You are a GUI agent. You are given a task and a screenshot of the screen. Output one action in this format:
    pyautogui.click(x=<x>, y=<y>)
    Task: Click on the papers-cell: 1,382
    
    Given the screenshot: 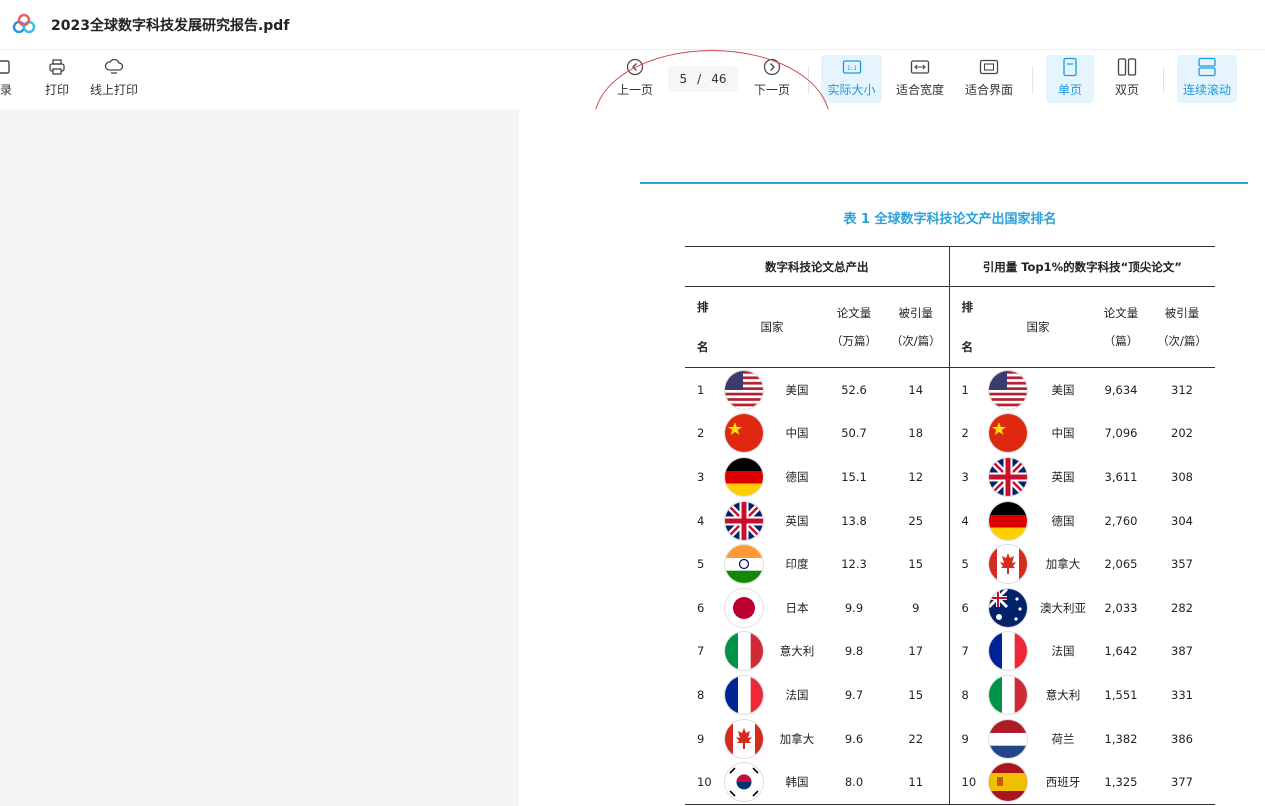 What is the action you would take?
    pyautogui.click(x=1121, y=738)
    